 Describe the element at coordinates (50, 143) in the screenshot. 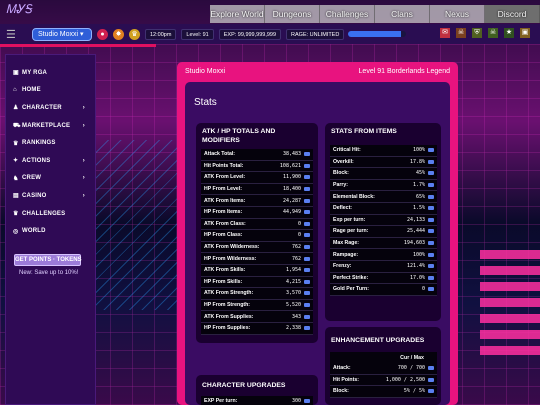

I see `sidebar-item-rankings: ♛ RANKINGS` at that location.